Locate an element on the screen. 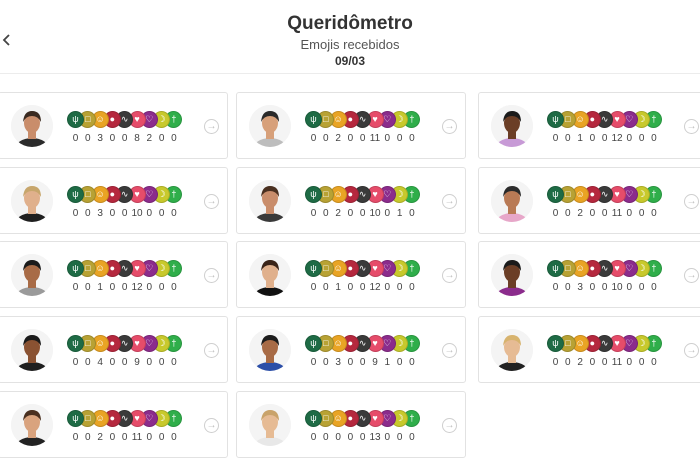 The height and width of the screenshot is (466, 700). emoji-count: 8 is located at coordinates (137, 138).